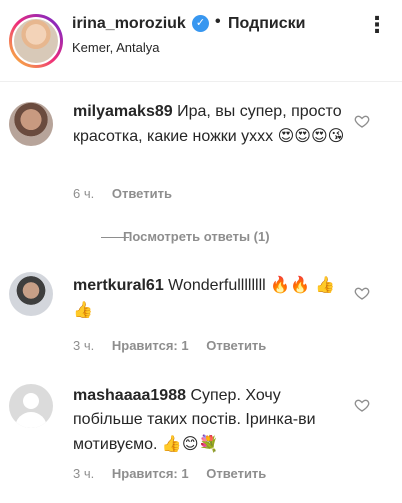  I want to click on comment-emoji: 😍😍😍😘, so click(311, 135).